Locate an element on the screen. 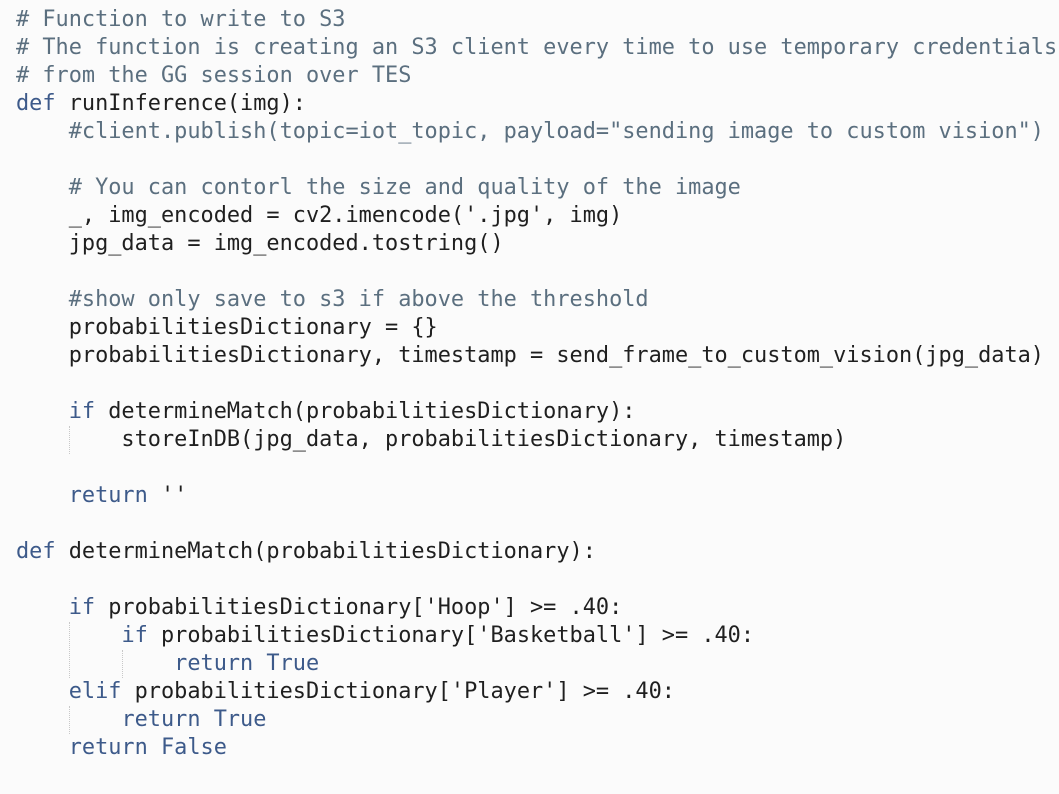 This screenshot has height=794, width=1059. code-text: def runInference(img): is located at coordinates (161, 103).